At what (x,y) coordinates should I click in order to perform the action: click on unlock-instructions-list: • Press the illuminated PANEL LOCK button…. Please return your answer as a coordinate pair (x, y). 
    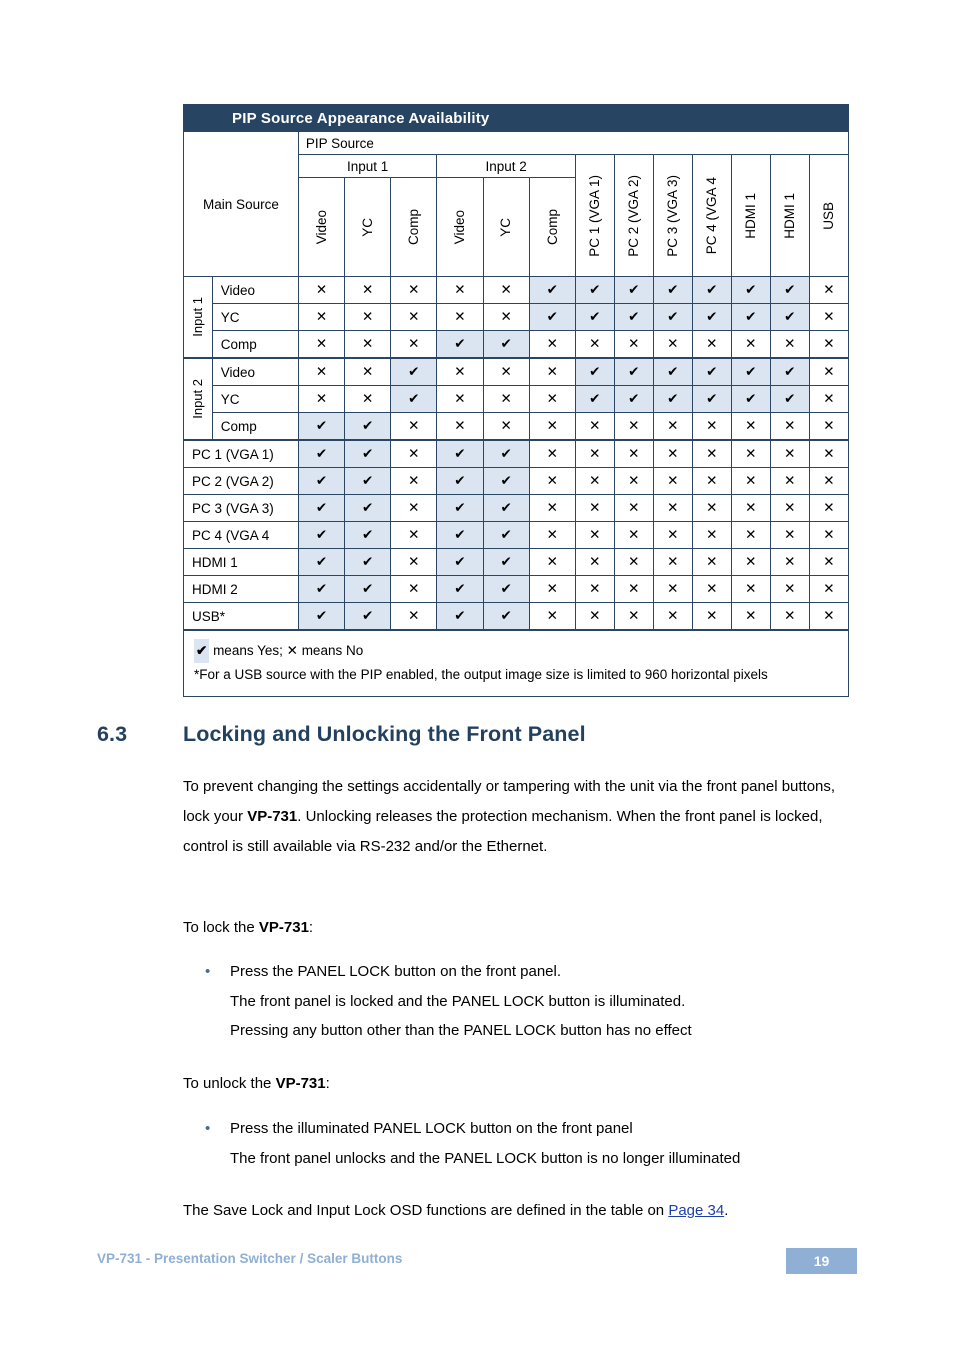
    Looking at the image, I should click on (528, 1143).